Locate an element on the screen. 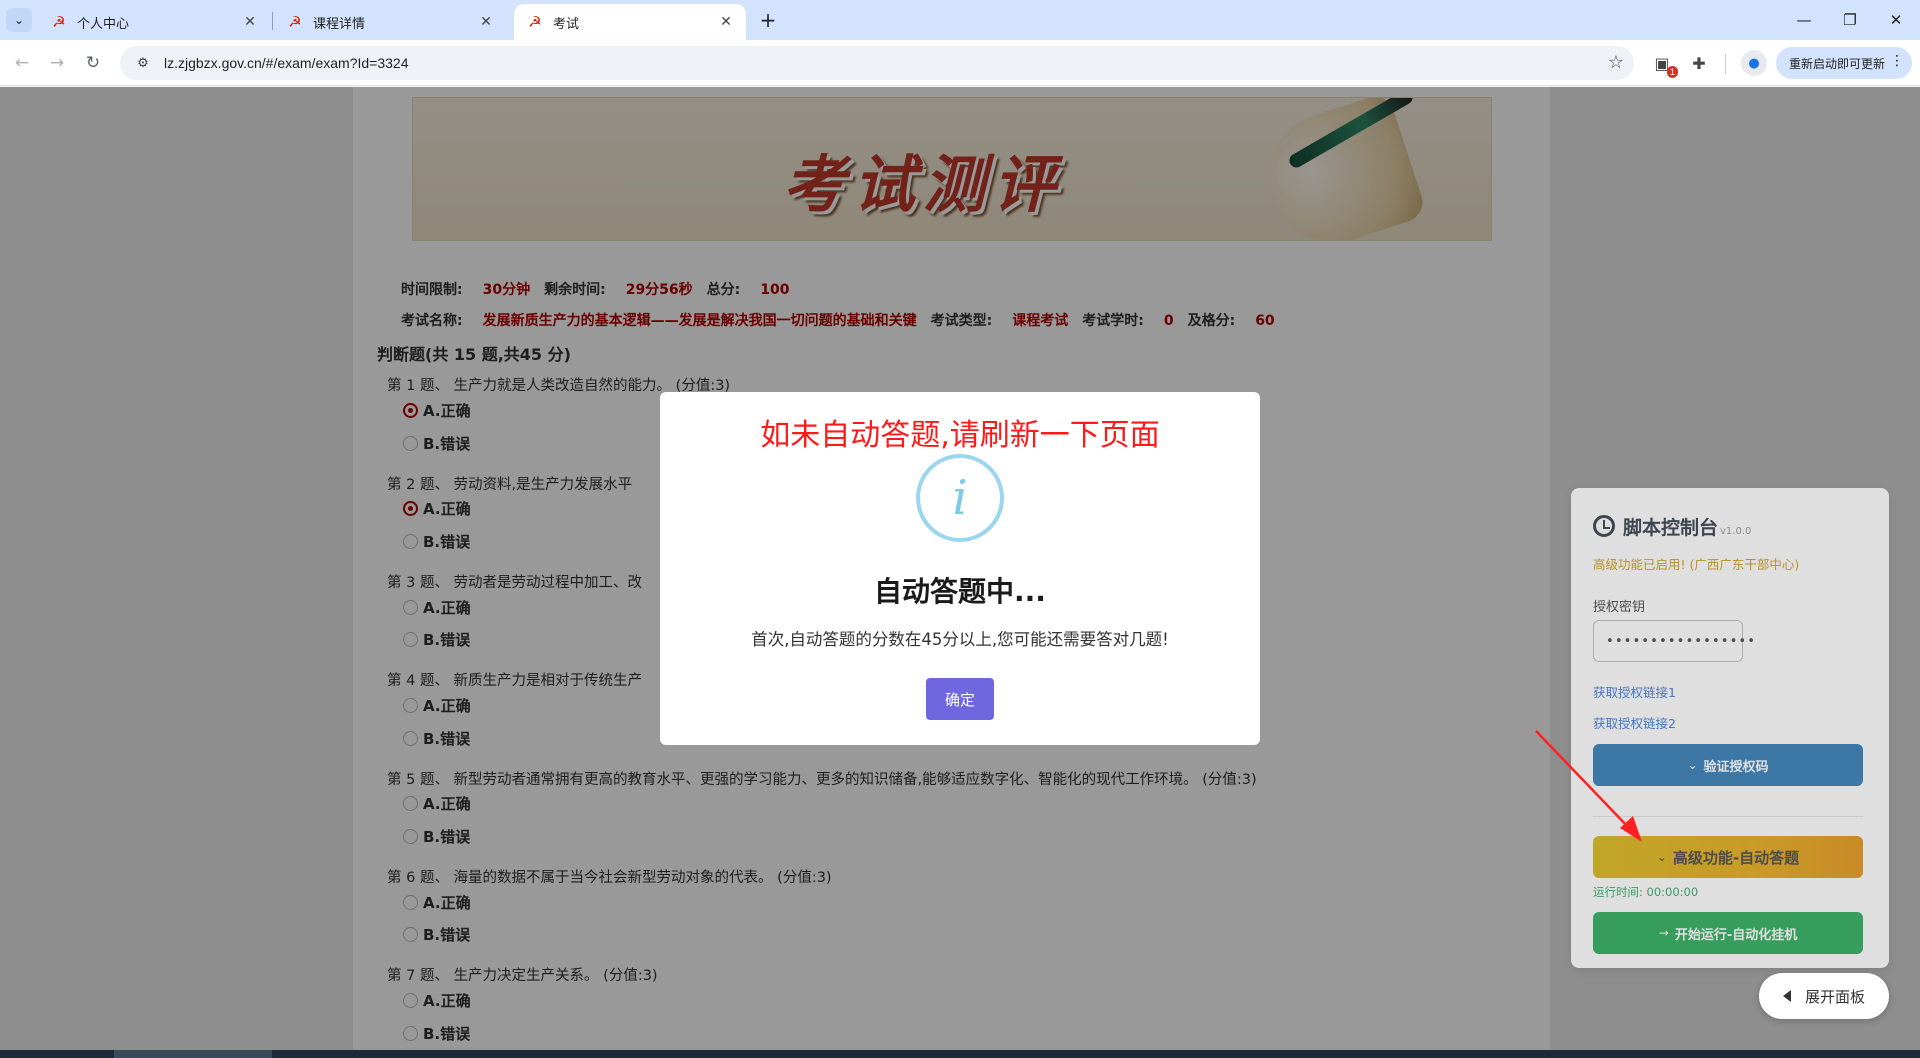  restore-icon: ❐ is located at coordinates (1850, 20).